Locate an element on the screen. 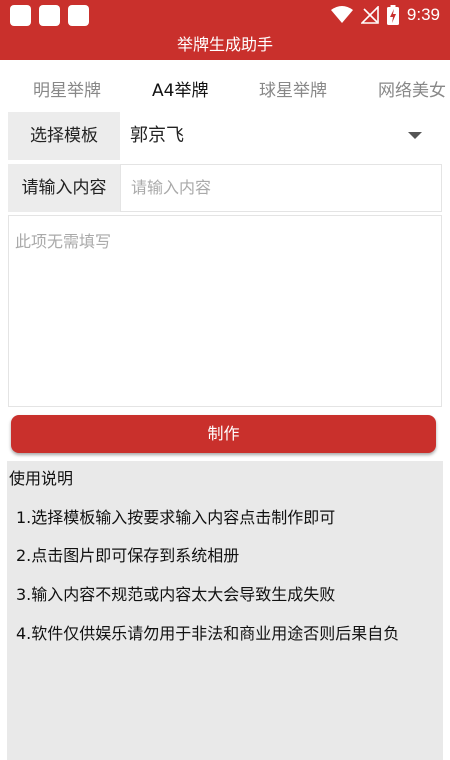 This screenshot has height=760, width=450. content-input: 请输入内容 is located at coordinates (281, 188).